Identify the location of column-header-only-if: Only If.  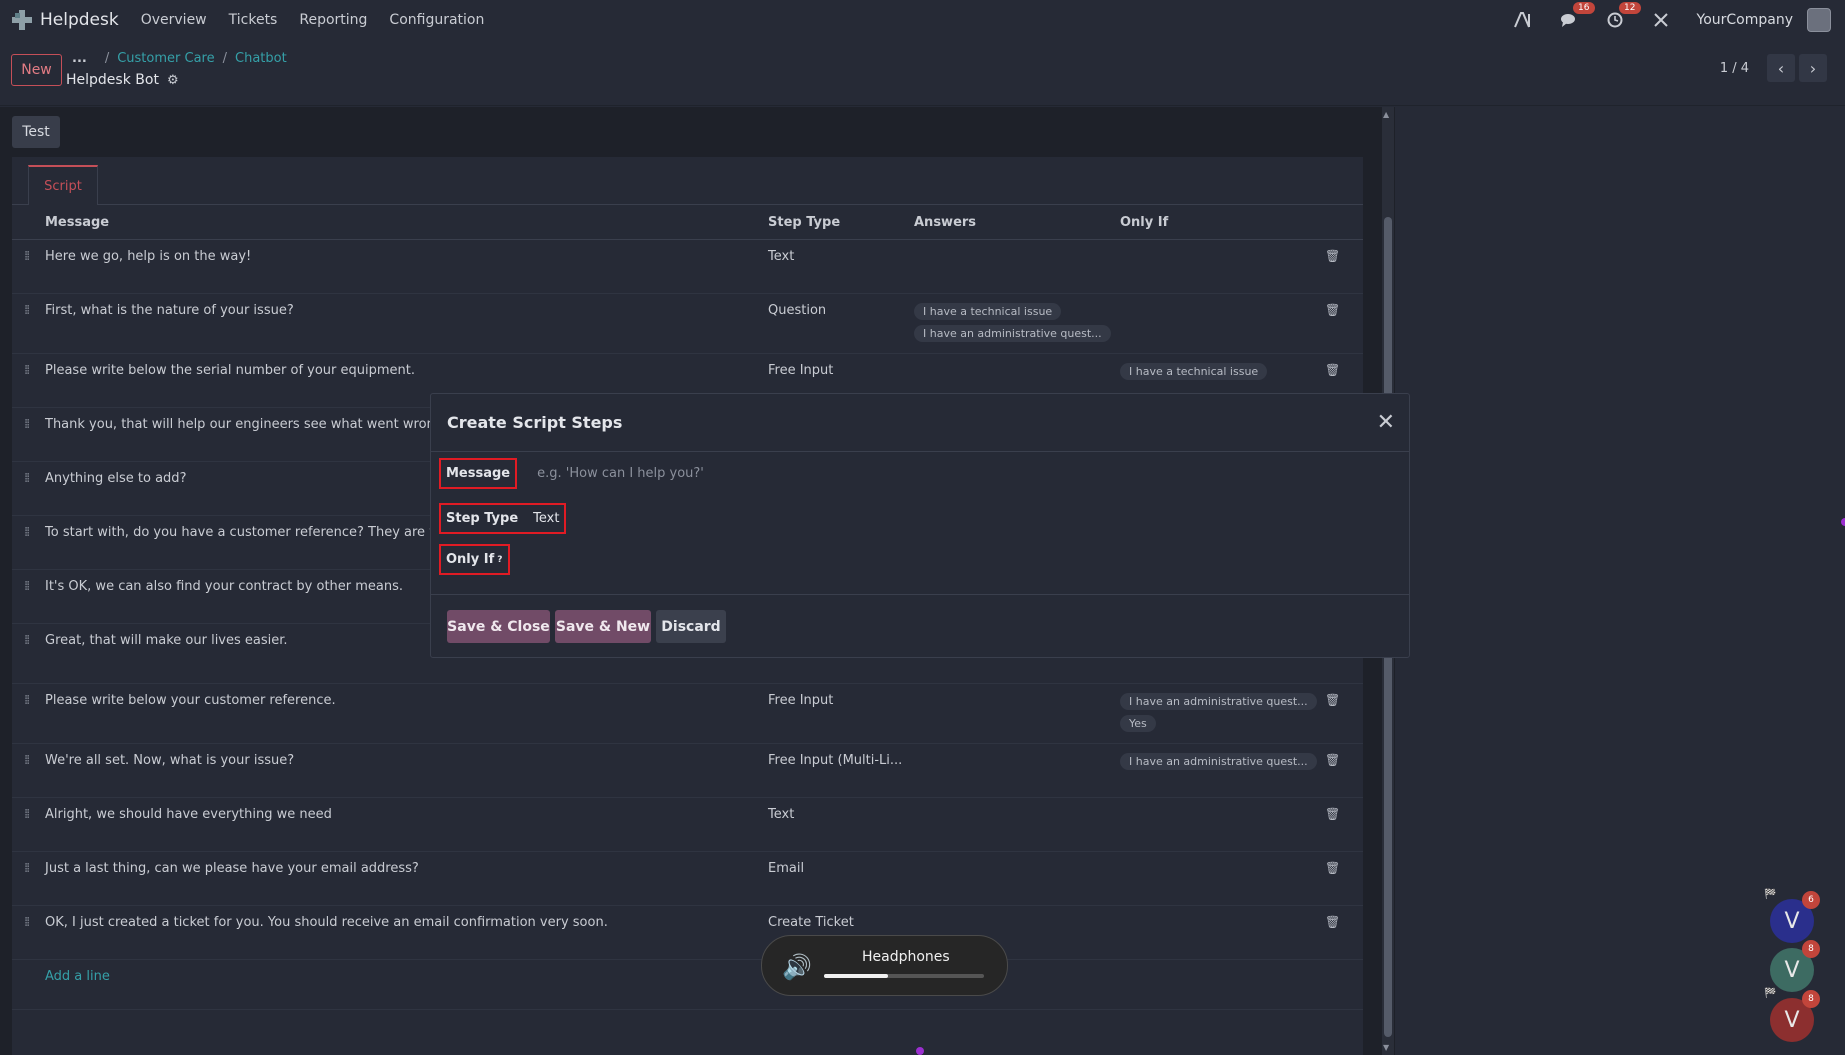
(1222, 223).